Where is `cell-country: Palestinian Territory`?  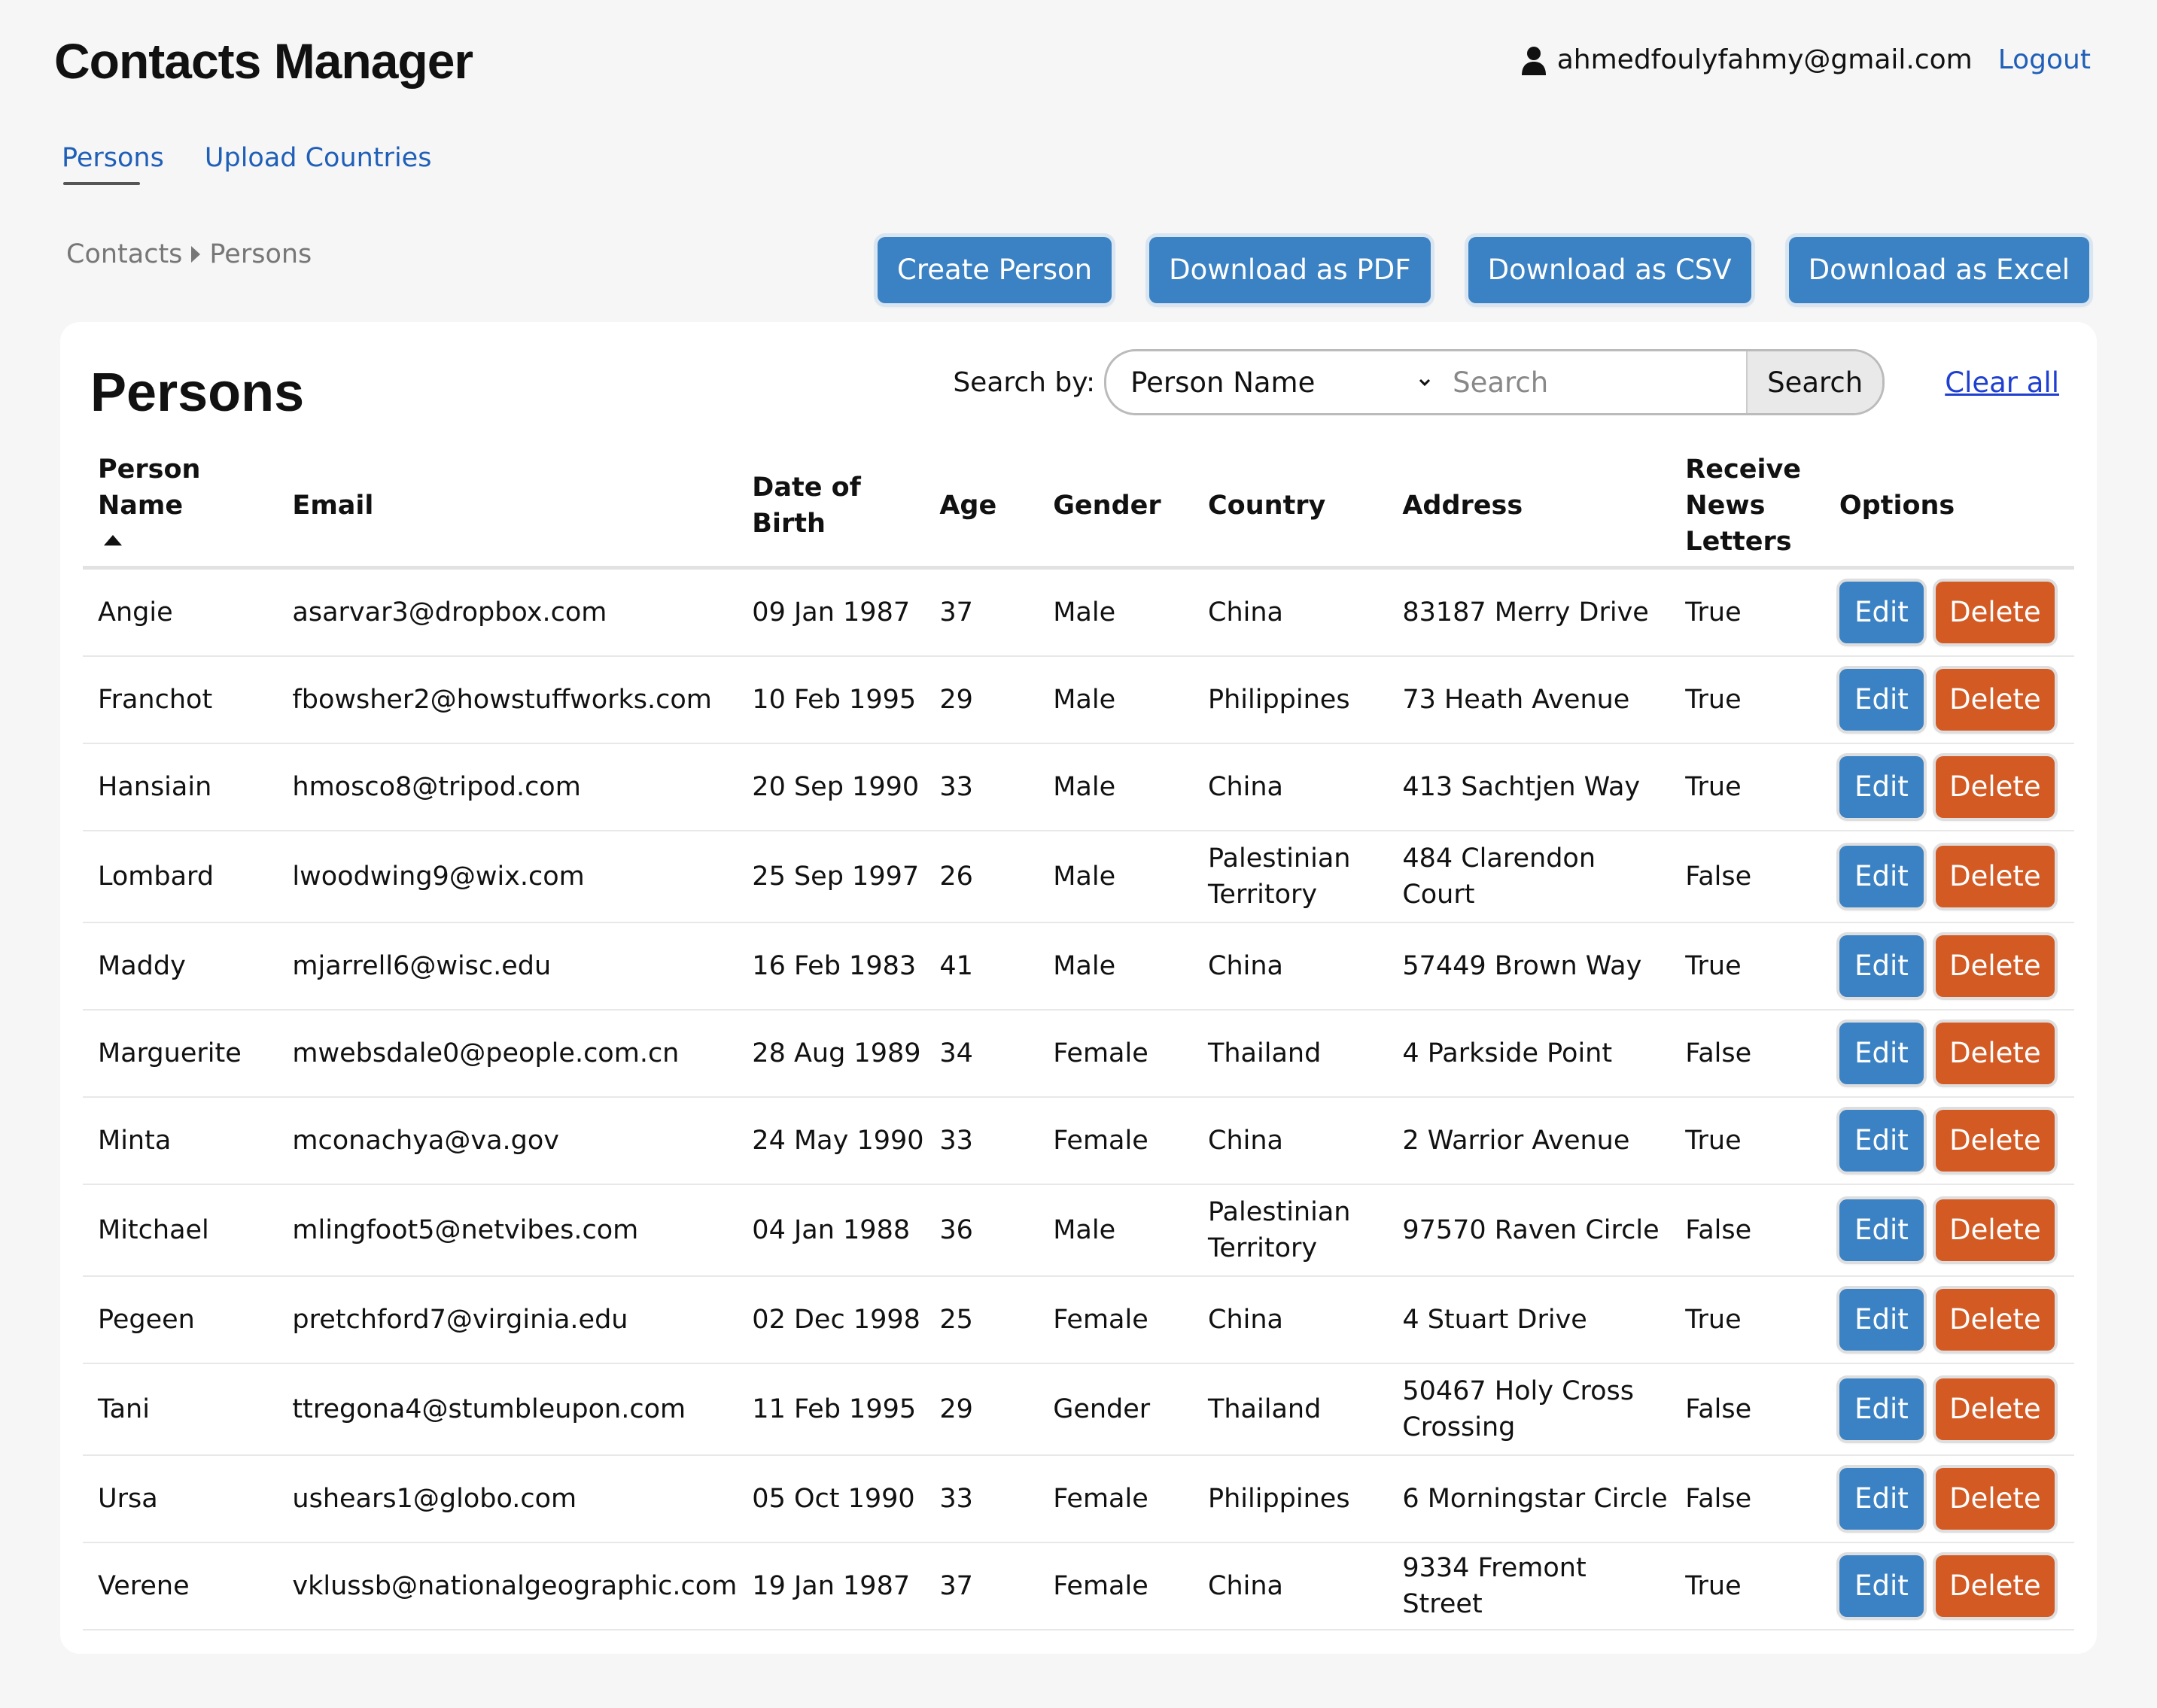
cell-country: Palestinian Territory is located at coordinates (1290, 1230).